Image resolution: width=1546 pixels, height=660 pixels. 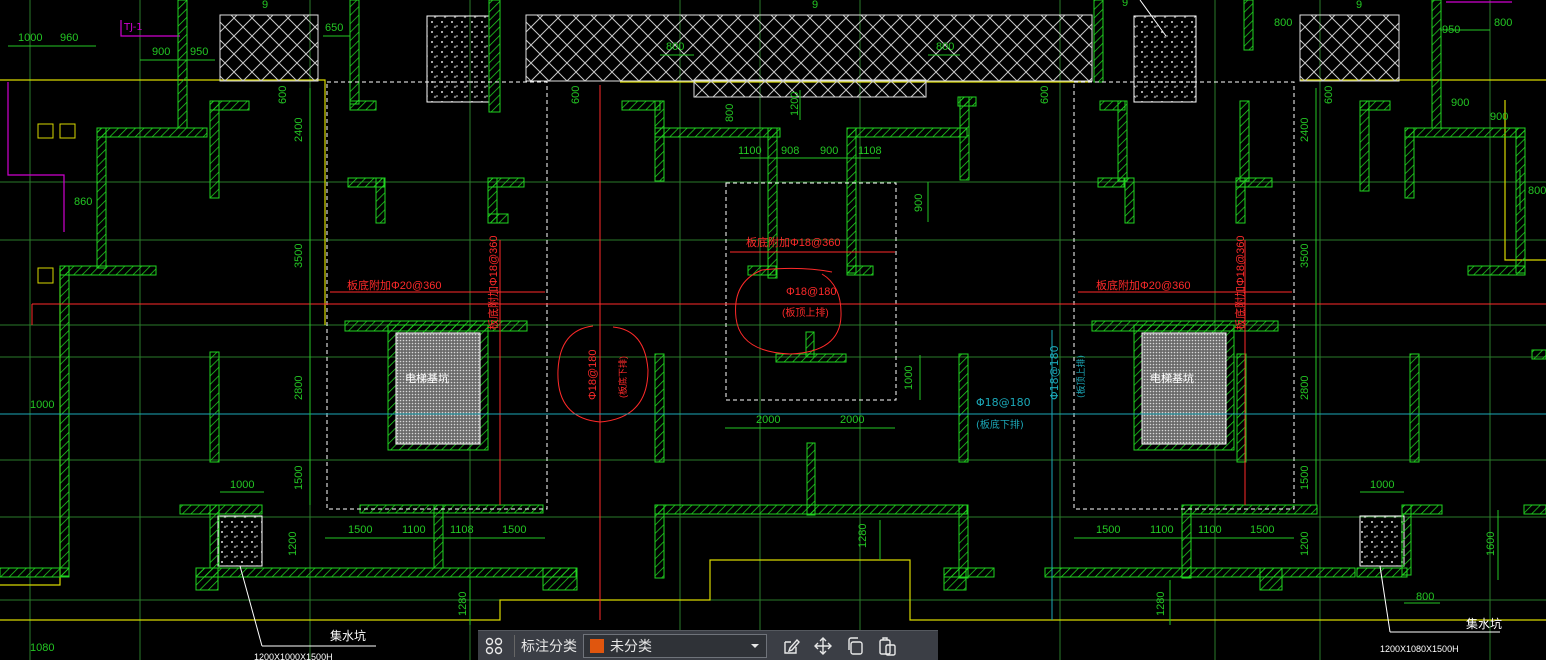 What do you see at coordinates (1172, 378) in the screenshot?
I see `elev-pit-right-label: 电梯基坑` at bounding box center [1172, 378].